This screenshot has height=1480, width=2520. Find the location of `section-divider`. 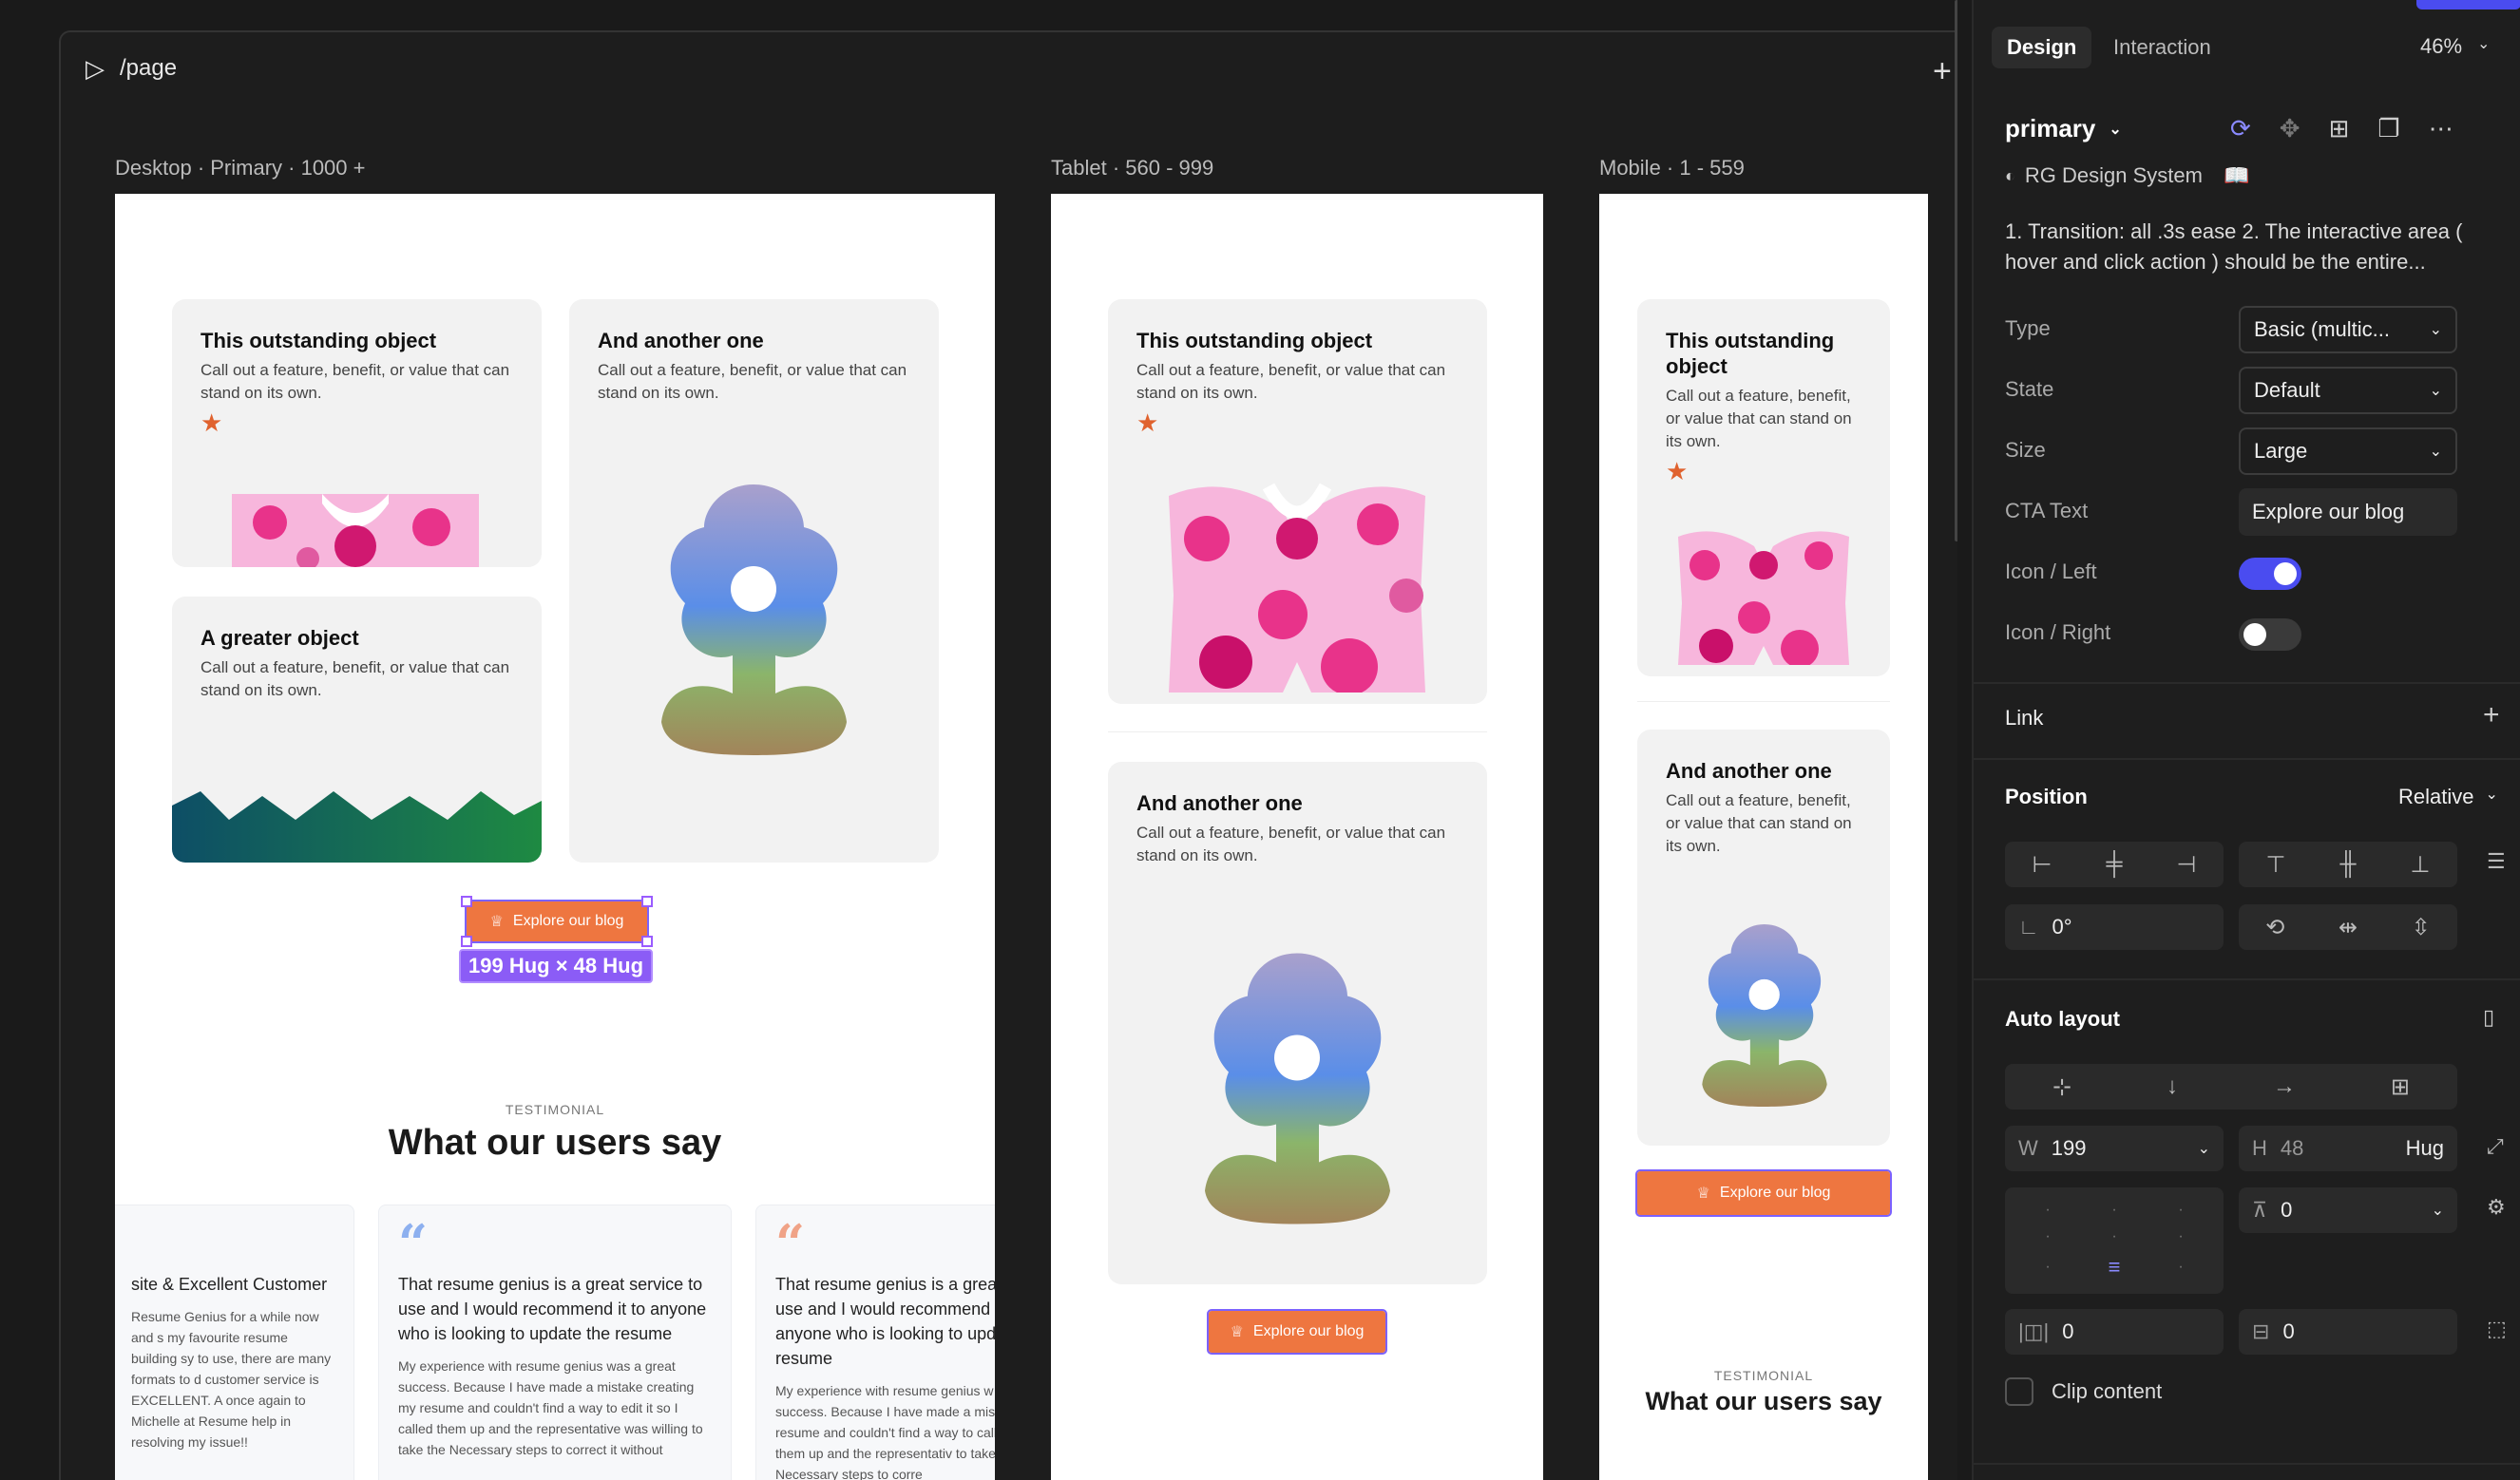

section-divider is located at coordinates (2247, 1464).